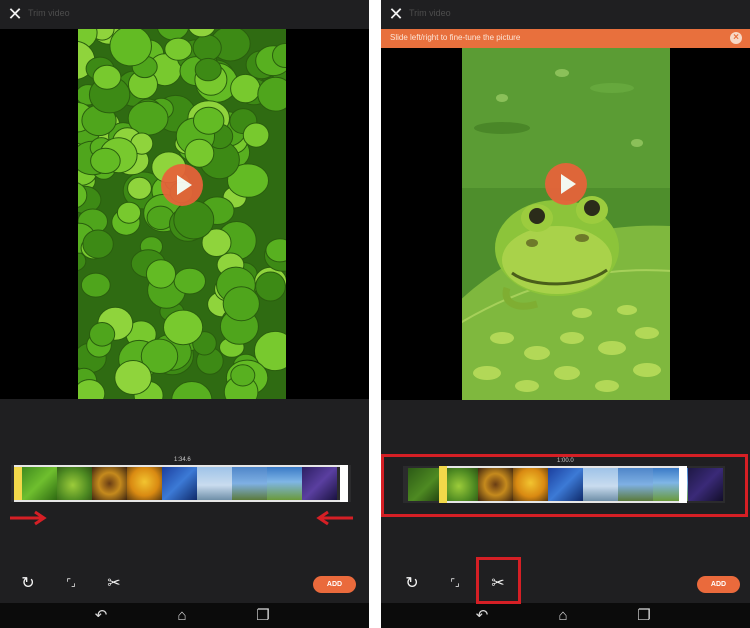  I want to click on right-arrow-icon, so click(28, 518).